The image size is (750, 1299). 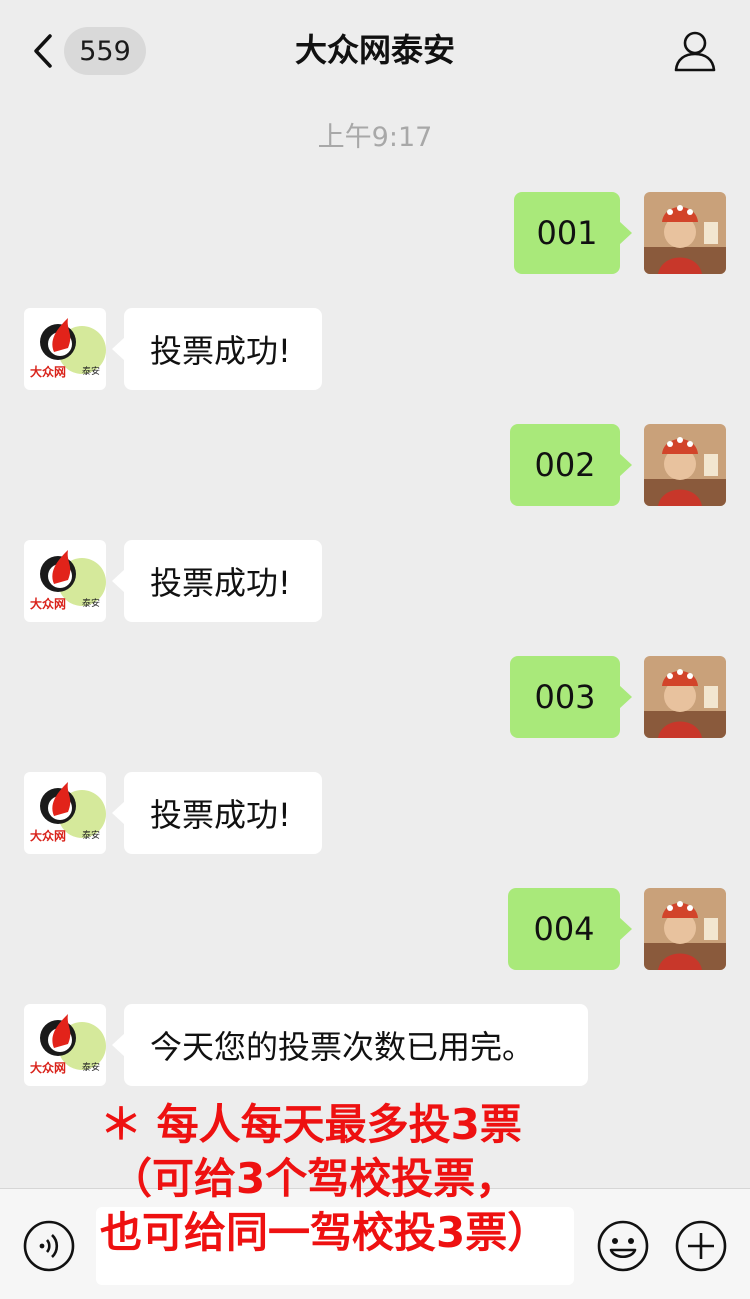 I want to click on chat-header: 559 大众网泰安, so click(x=375, y=50).